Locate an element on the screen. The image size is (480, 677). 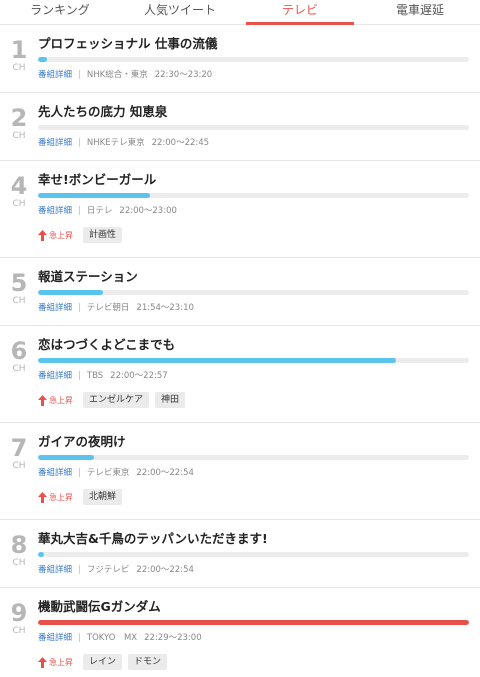
program-row: 7 CH ガイアの夜明け番組詳細 | テレビ東京 22:00〜22:54 急上昇 北朝鮮 is located at coordinates (240, 471).